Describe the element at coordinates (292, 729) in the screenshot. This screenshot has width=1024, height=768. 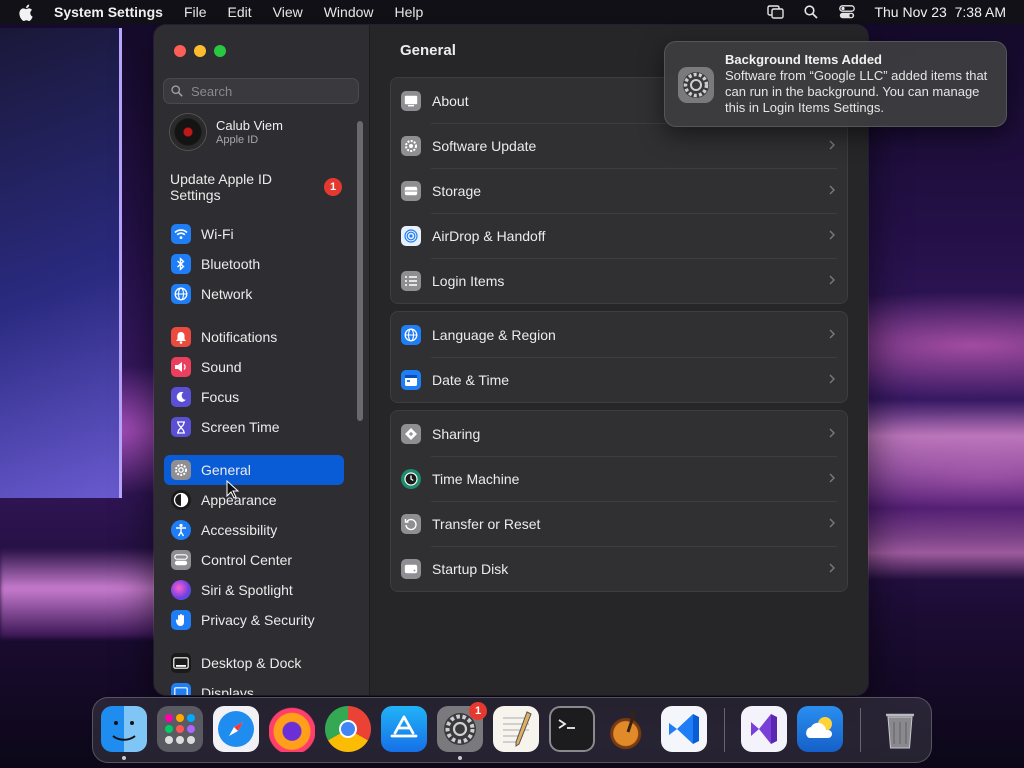
I see `firefox-icon` at that location.